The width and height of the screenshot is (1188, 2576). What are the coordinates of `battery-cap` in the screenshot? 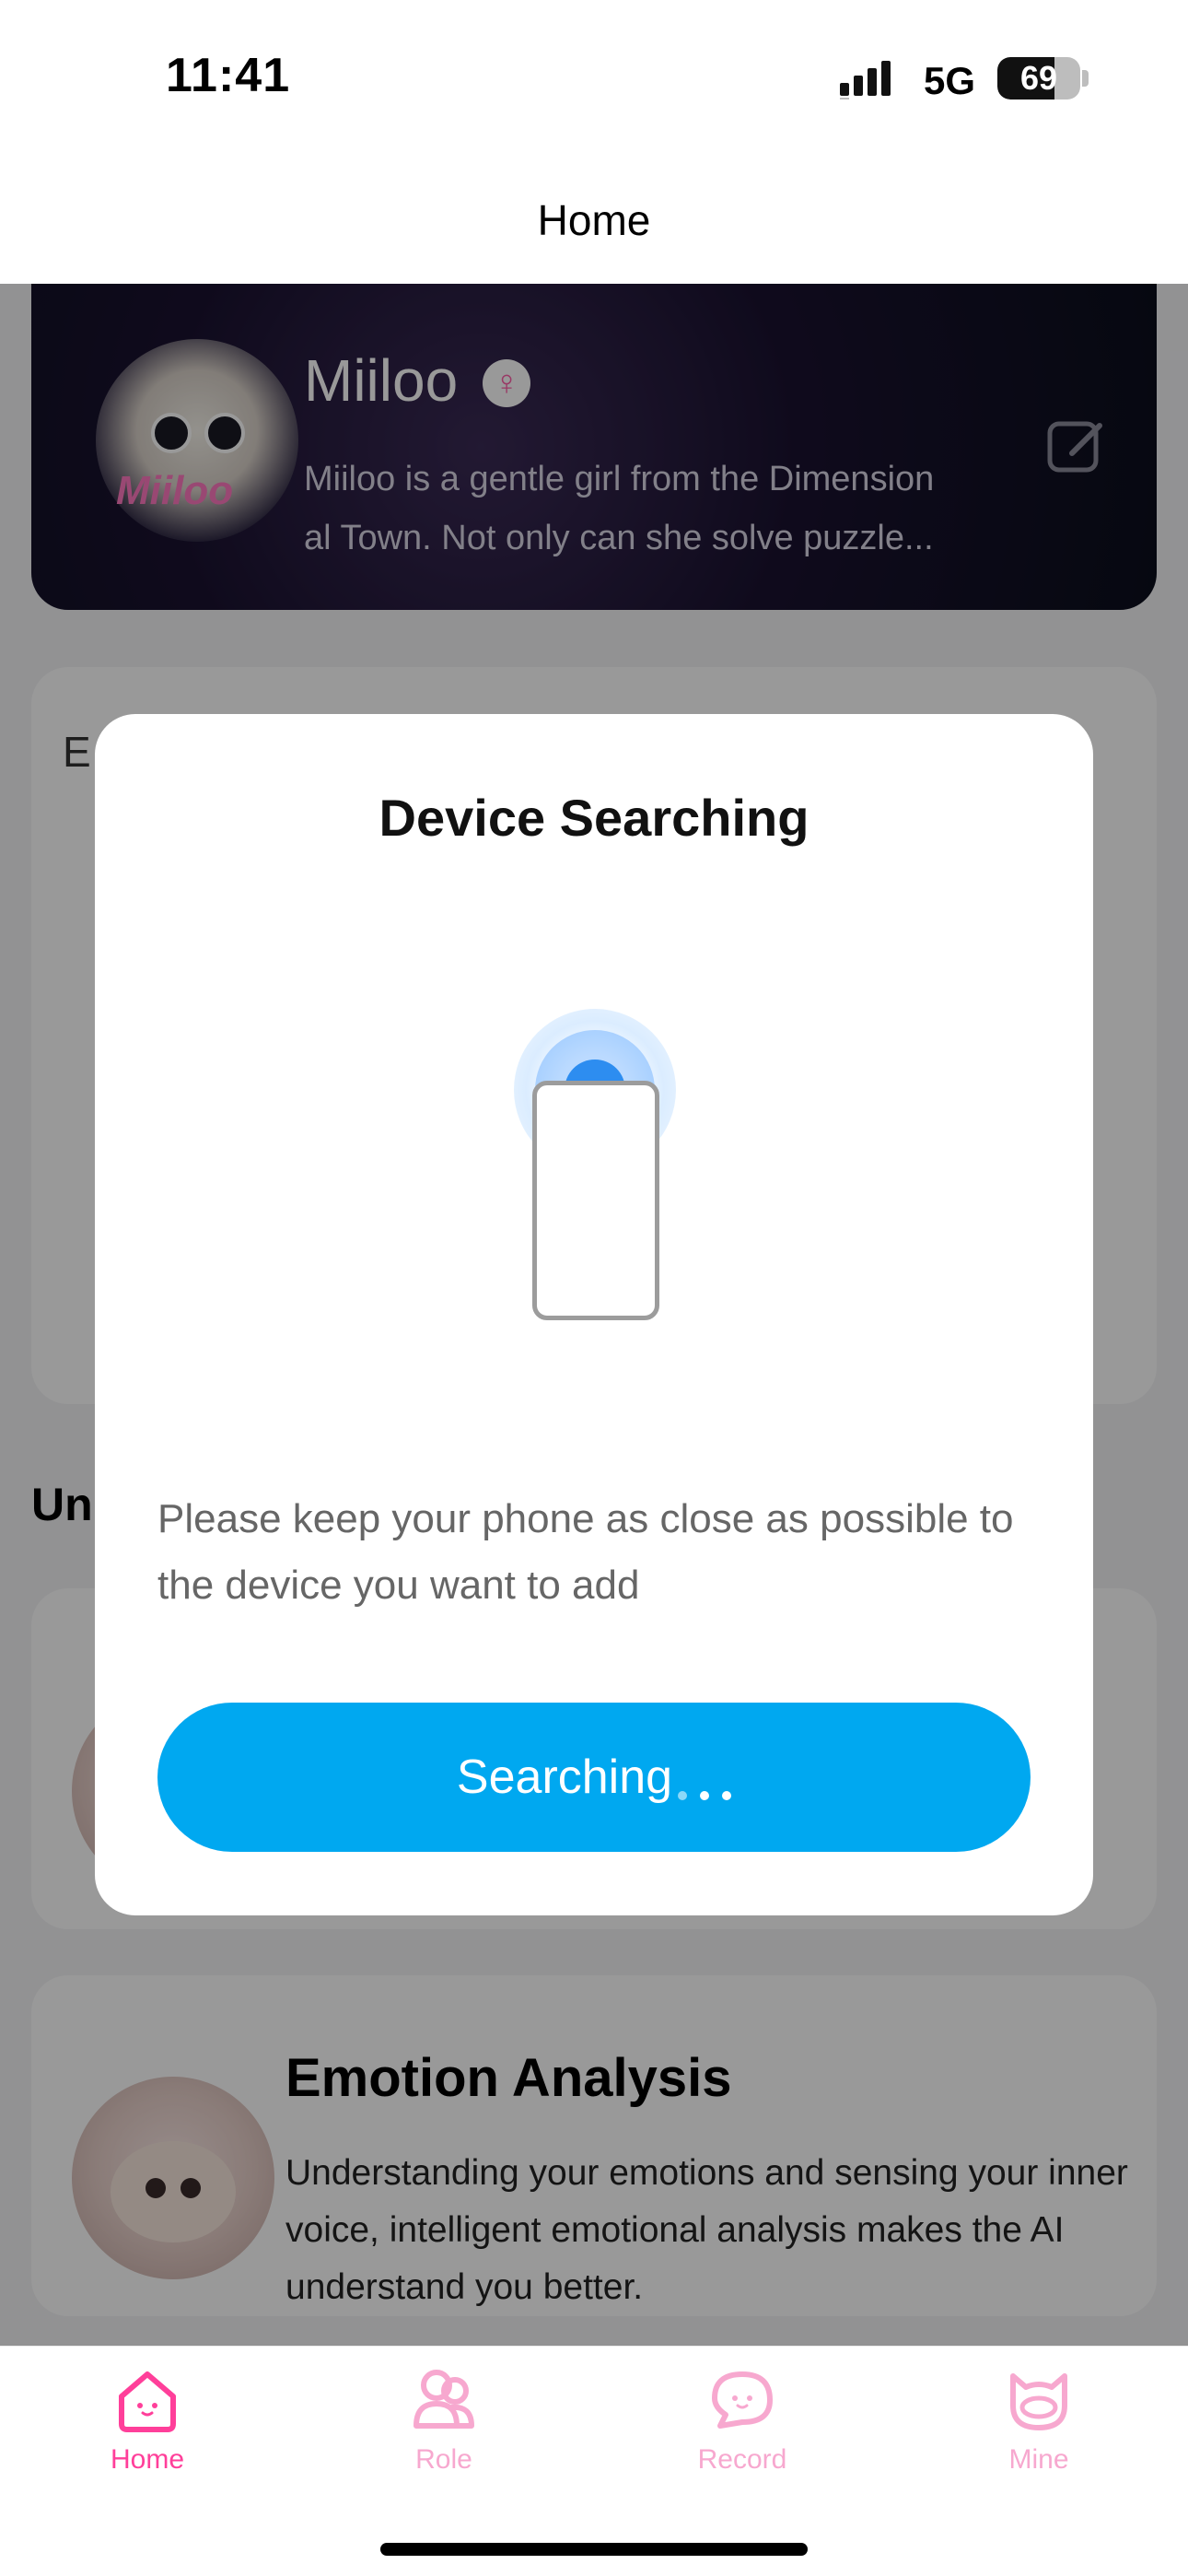 It's located at (1085, 78).